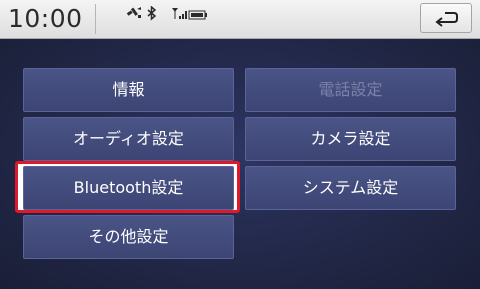 The image size is (480, 289). What do you see at coordinates (350, 90) in the screenshot?
I see `phone-settings-button: 電話設定` at bounding box center [350, 90].